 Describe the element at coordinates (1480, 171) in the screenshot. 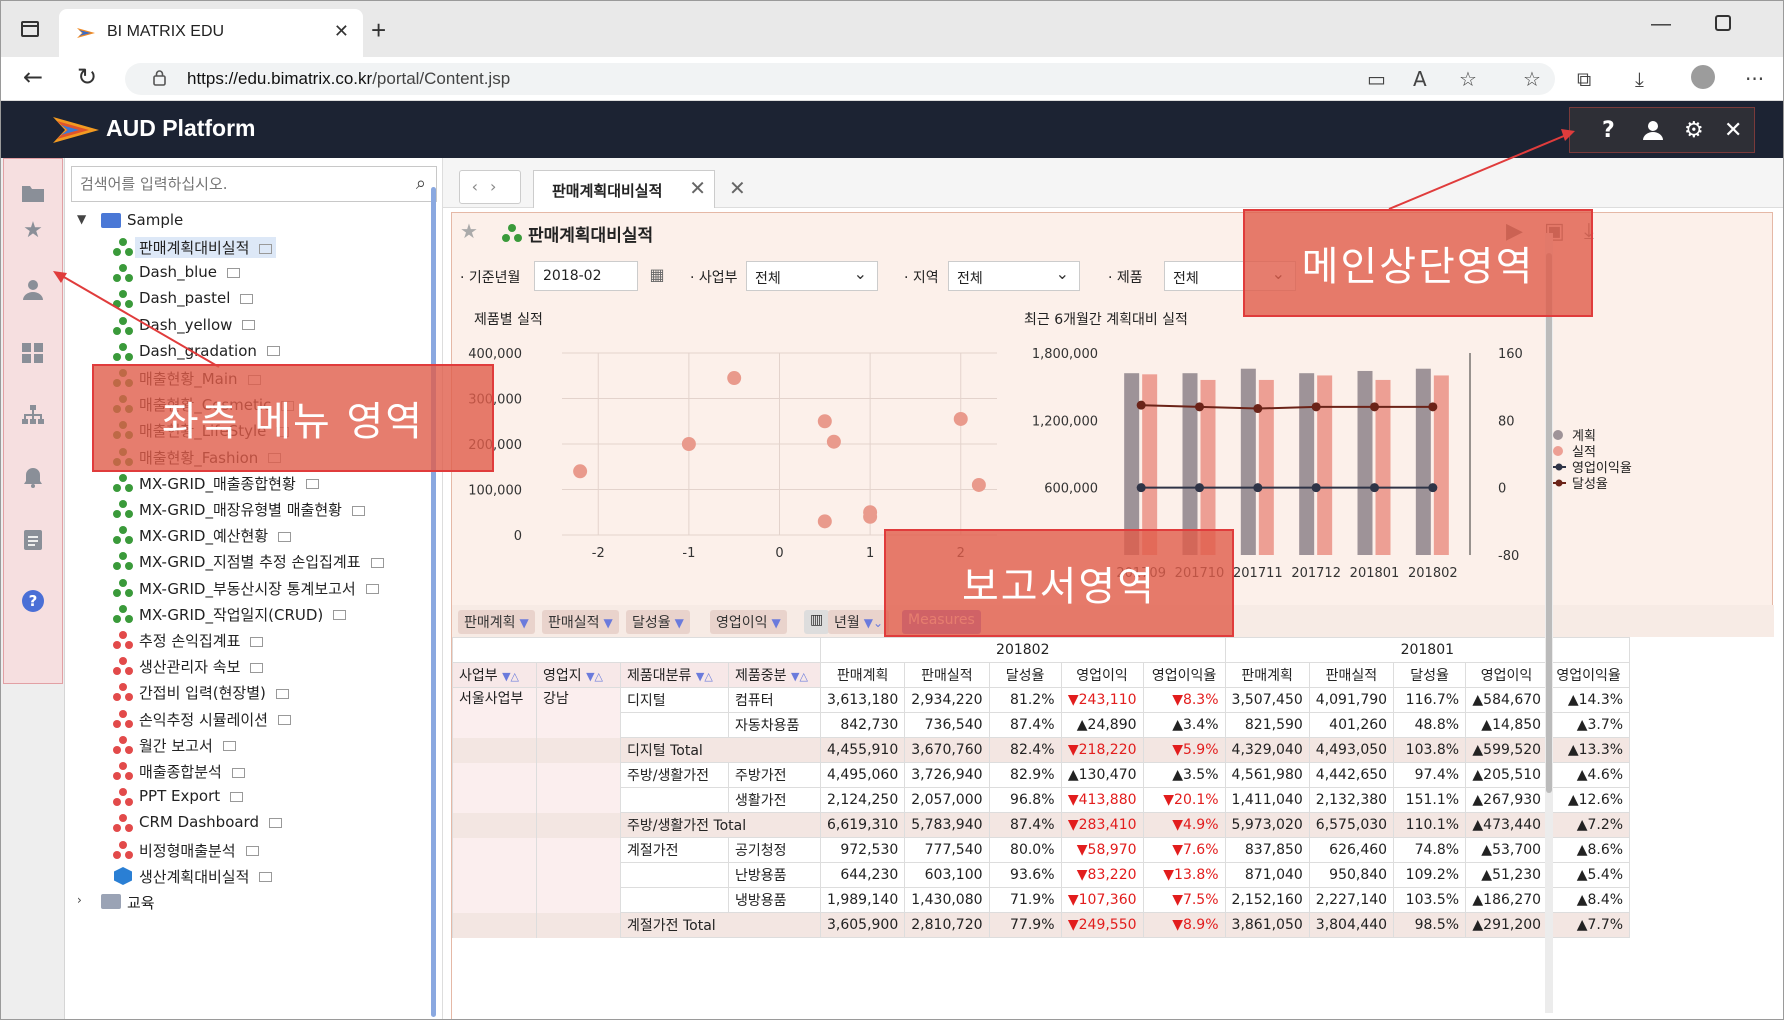

I see `top-main-arrow` at that location.